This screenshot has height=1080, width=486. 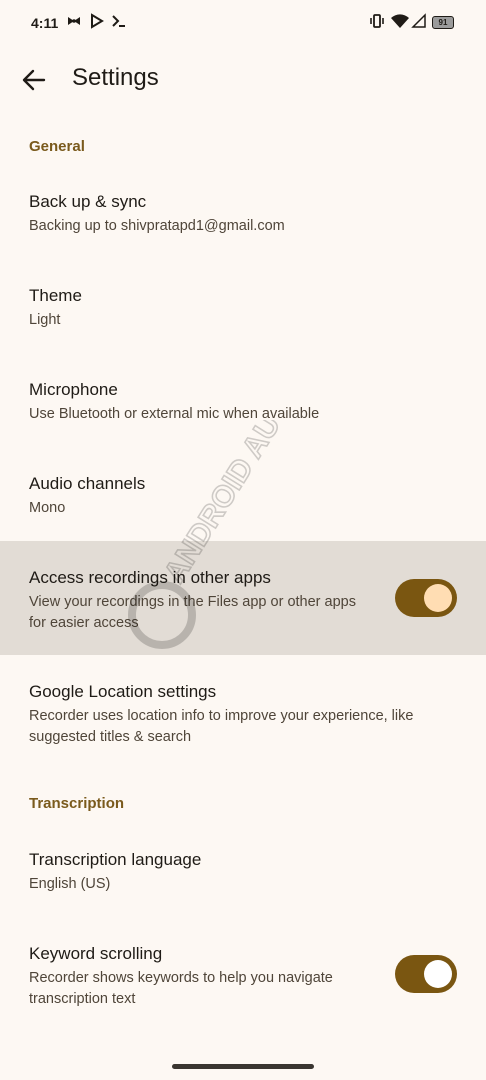 What do you see at coordinates (77, 803) in the screenshot?
I see `section-header-transcription: Transcription` at bounding box center [77, 803].